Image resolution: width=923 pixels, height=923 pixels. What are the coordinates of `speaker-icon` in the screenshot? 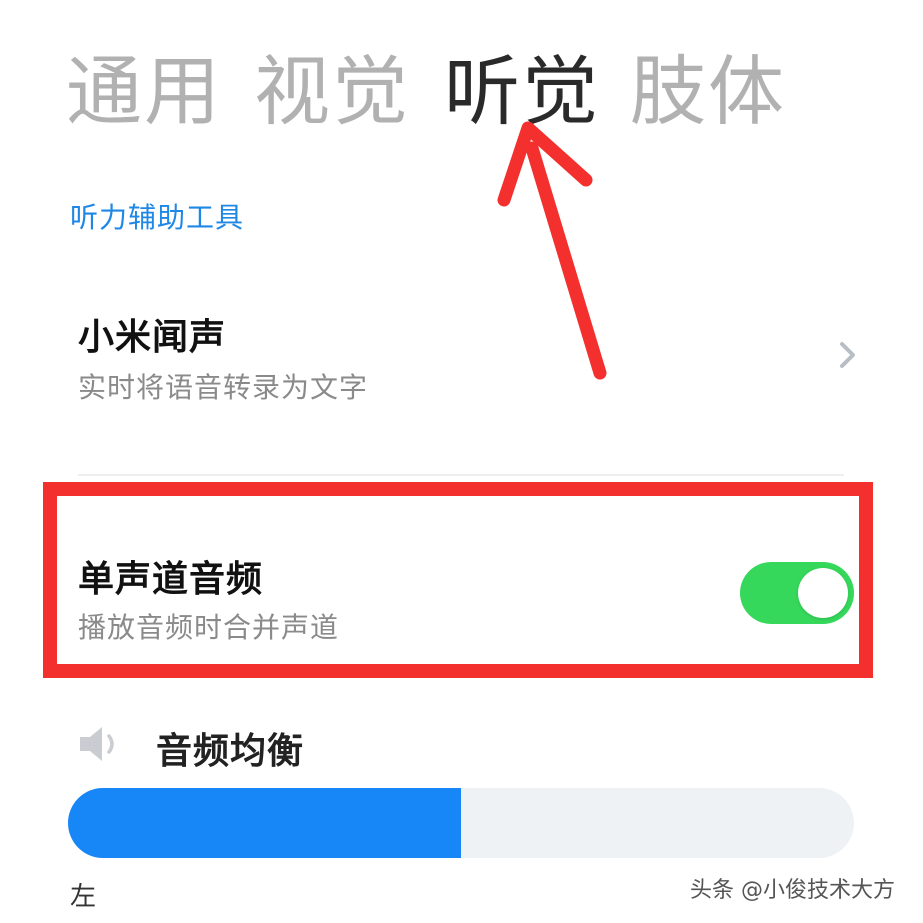 It's located at (97, 744).